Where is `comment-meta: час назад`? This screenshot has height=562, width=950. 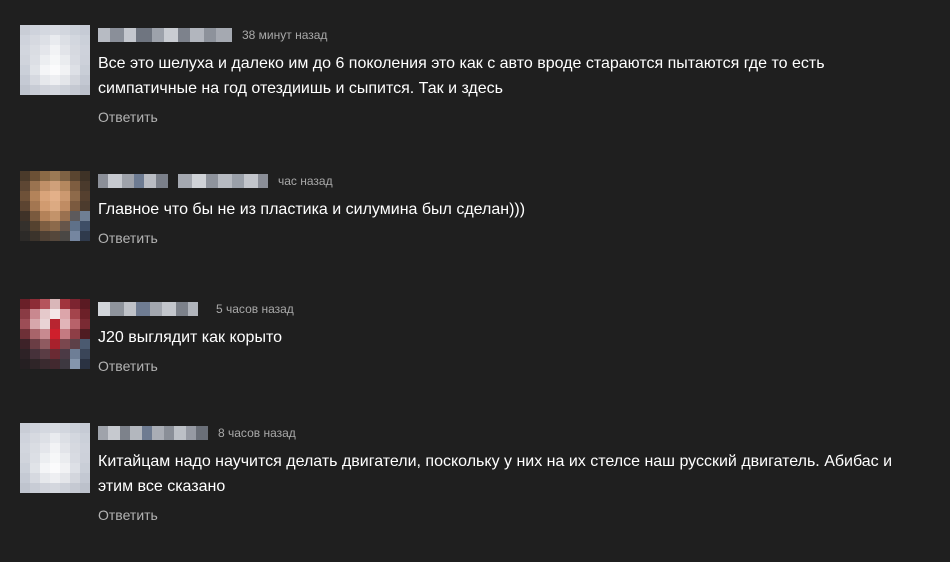 comment-meta: час назад is located at coordinates (508, 181).